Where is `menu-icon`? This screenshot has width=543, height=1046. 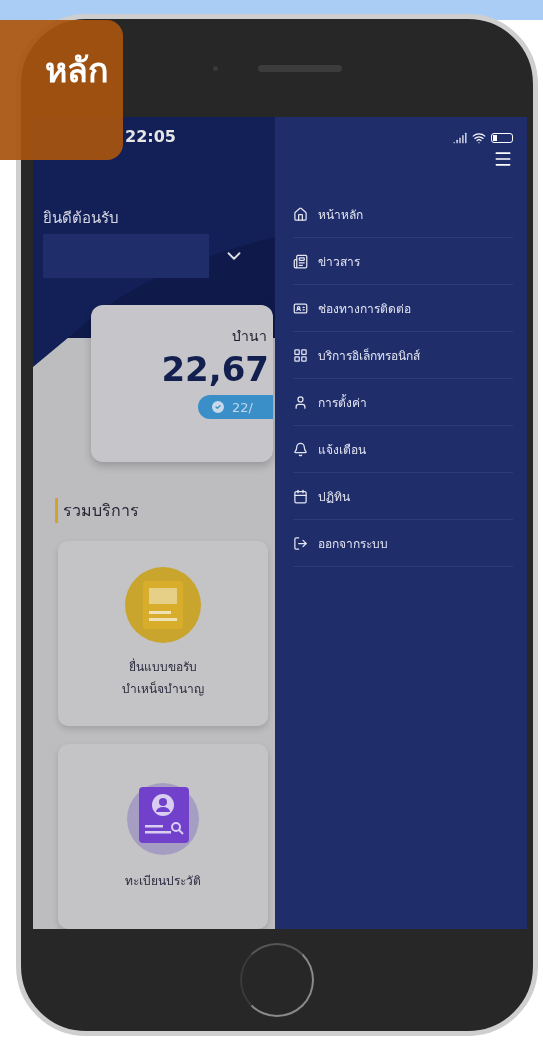 menu-icon is located at coordinates (503, 159).